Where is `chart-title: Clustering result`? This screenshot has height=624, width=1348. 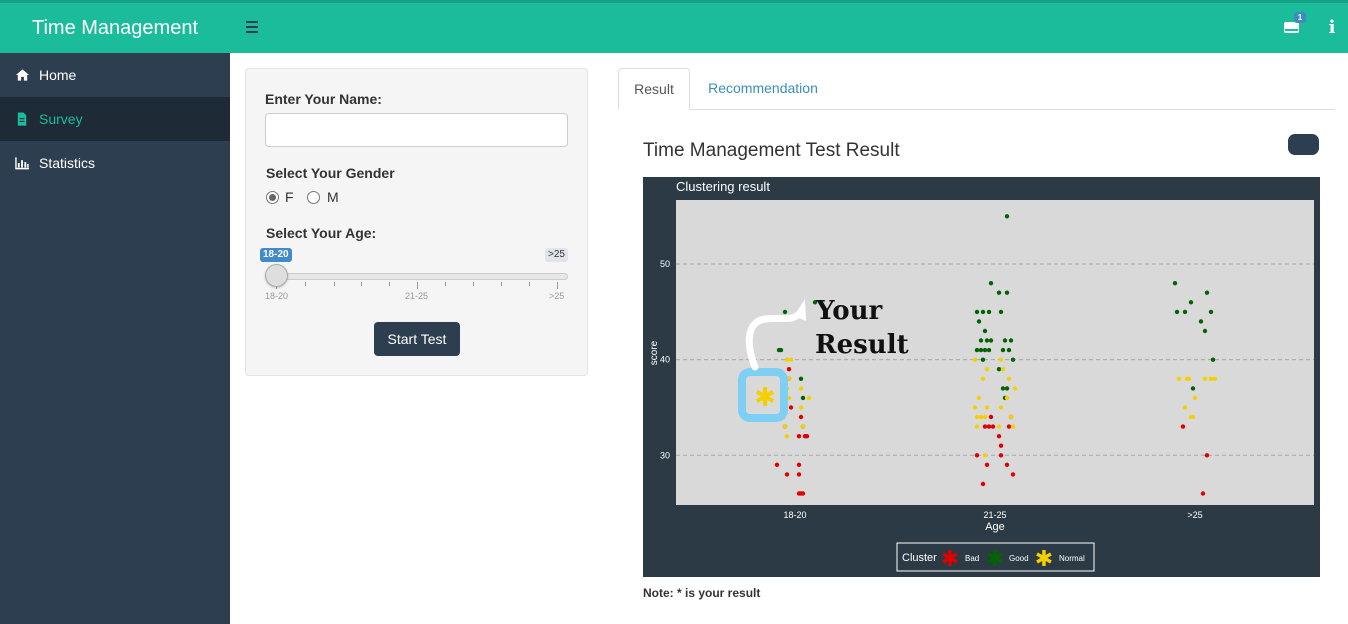 chart-title: Clustering result is located at coordinates (723, 186).